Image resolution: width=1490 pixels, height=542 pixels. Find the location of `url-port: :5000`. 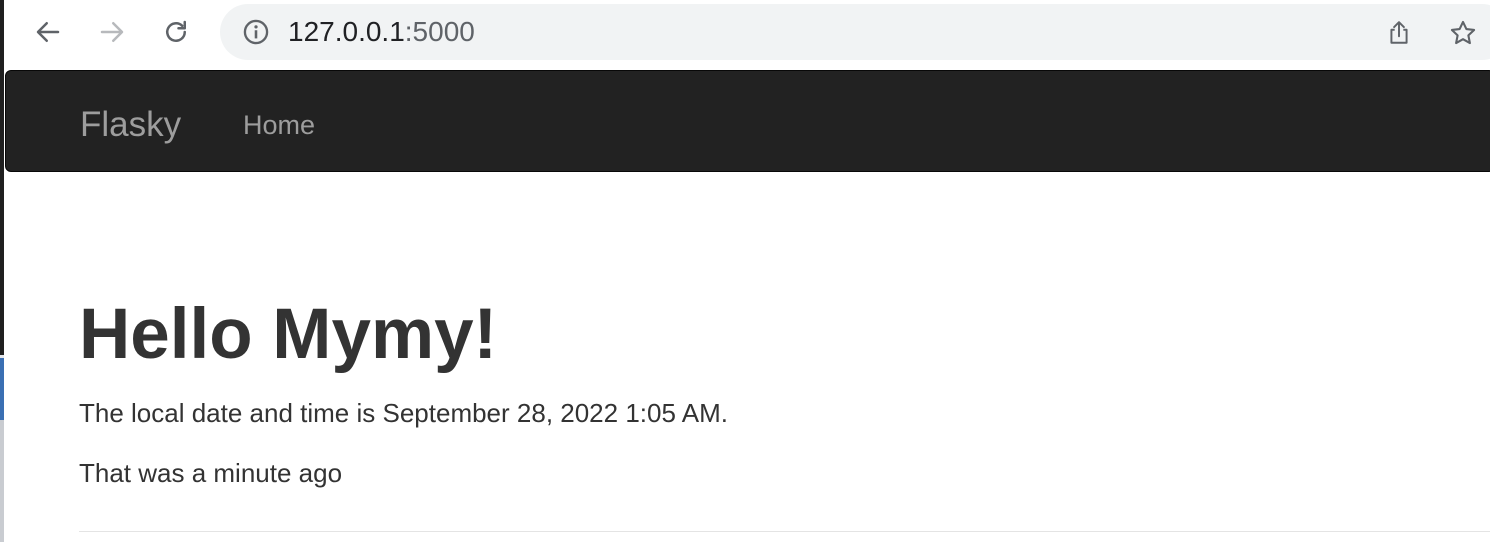

url-port: :5000 is located at coordinates (439, 31).